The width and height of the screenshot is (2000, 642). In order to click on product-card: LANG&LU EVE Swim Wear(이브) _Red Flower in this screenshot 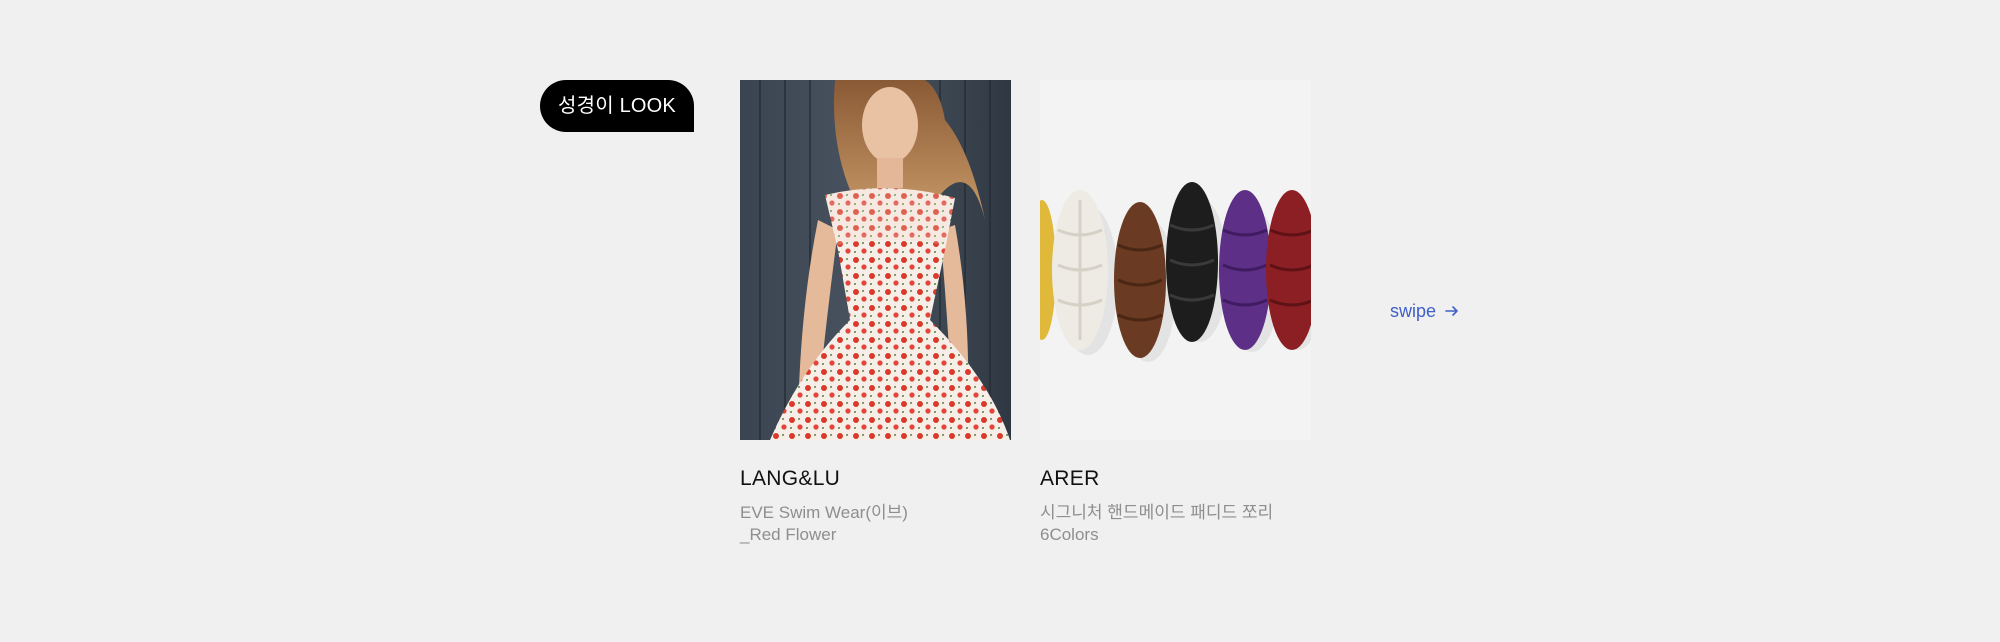, I will do `click(875, 313)`.